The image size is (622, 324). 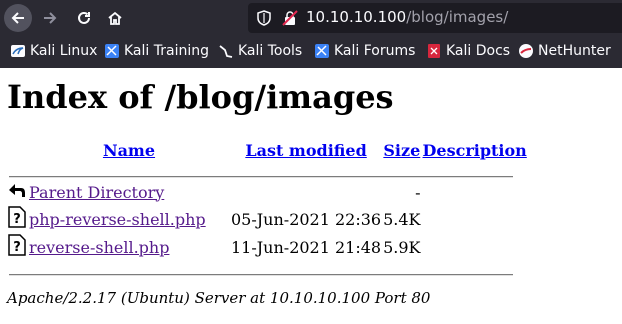 I want to click on bookmark-kali-forums: Kali Forums, so click(x=364, y=51).